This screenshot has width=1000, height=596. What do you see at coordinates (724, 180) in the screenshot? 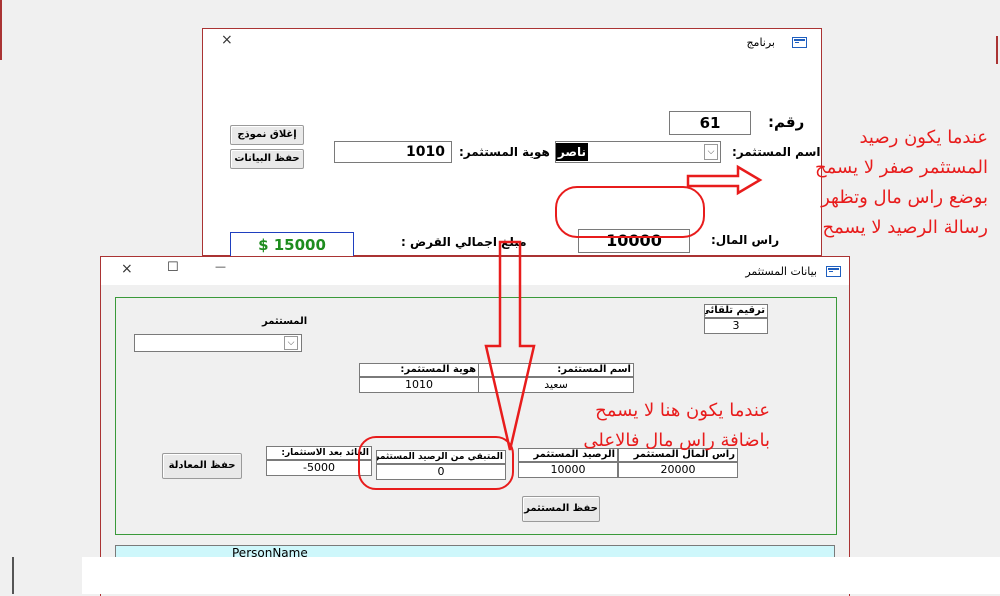
I see `right-arrow-icon` at bounding box center [724, 180].